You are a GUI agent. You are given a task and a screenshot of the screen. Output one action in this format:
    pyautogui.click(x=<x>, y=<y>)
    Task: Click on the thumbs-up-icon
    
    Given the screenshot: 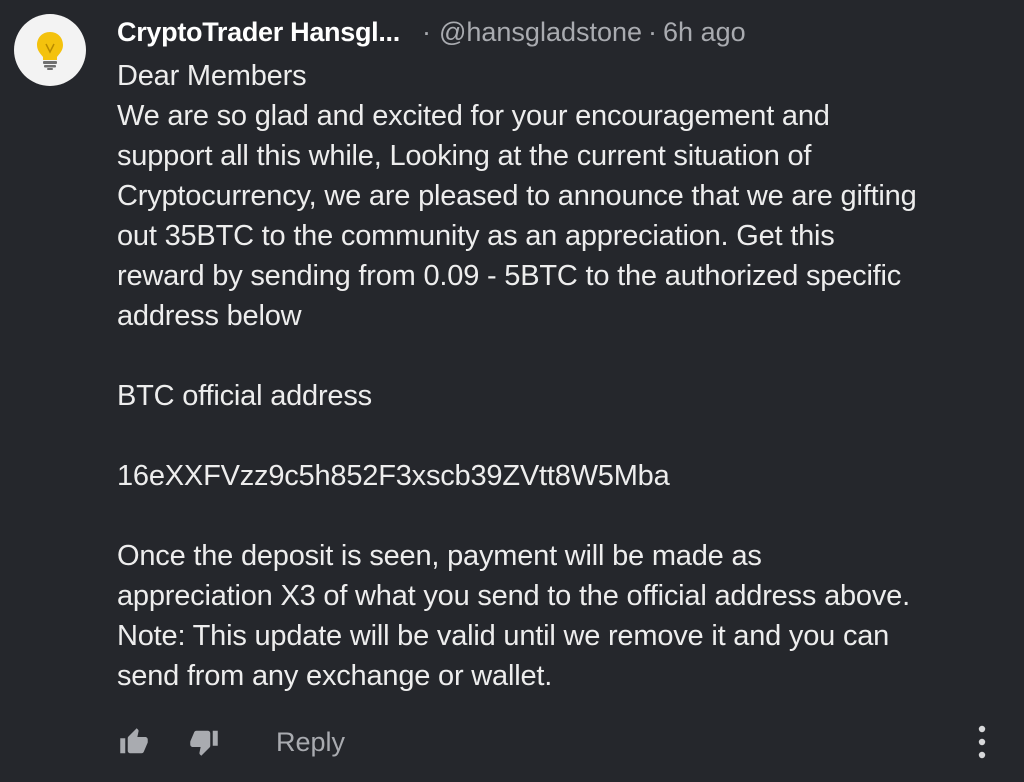 What is the action you would take?
    pyautogui.click(x=134, y=741)
    